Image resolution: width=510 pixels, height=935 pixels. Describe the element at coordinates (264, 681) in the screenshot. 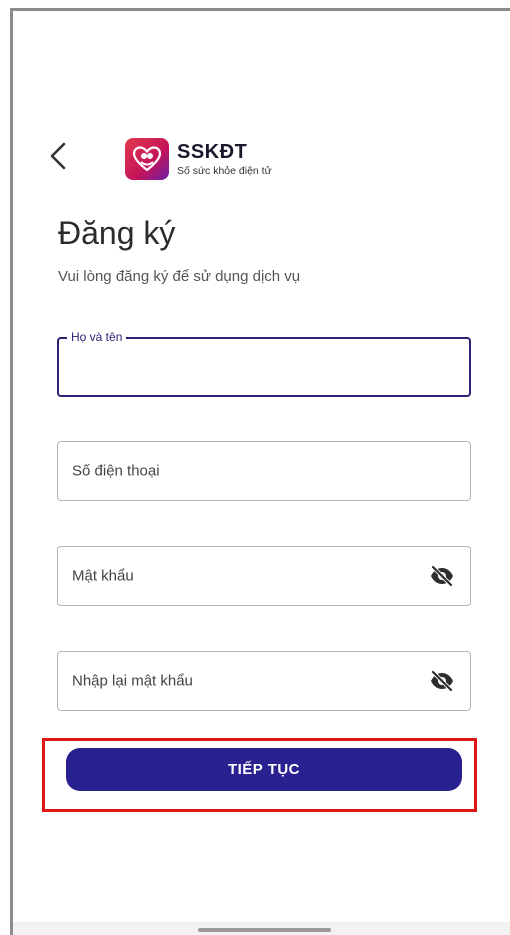

I see `confirm-password-field: Nhập lại mật khẩu` at that location.